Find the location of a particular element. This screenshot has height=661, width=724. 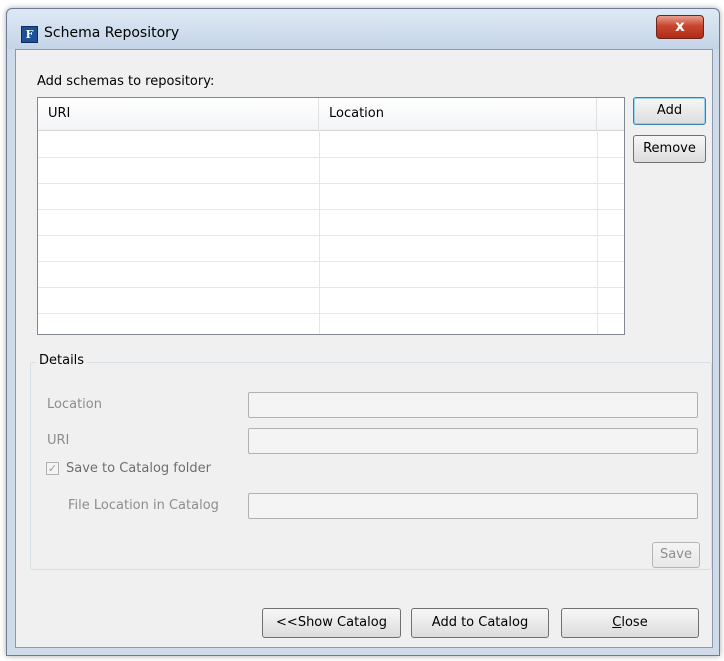

show-catalog-button: <<Show Catalog is located at coordinates (331, 623).